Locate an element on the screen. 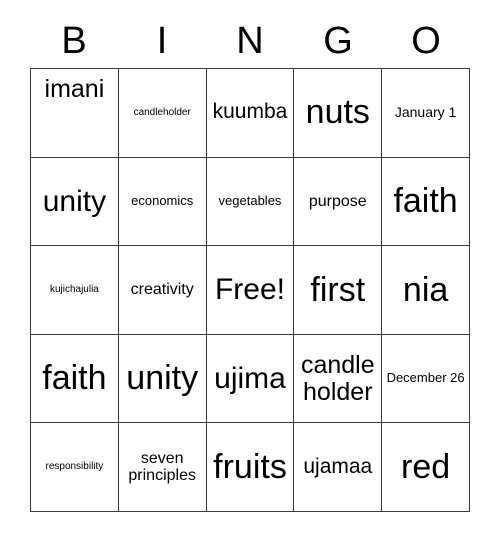  bingo-cell-r2-c4: purpose is located at coordinates (338, 202).